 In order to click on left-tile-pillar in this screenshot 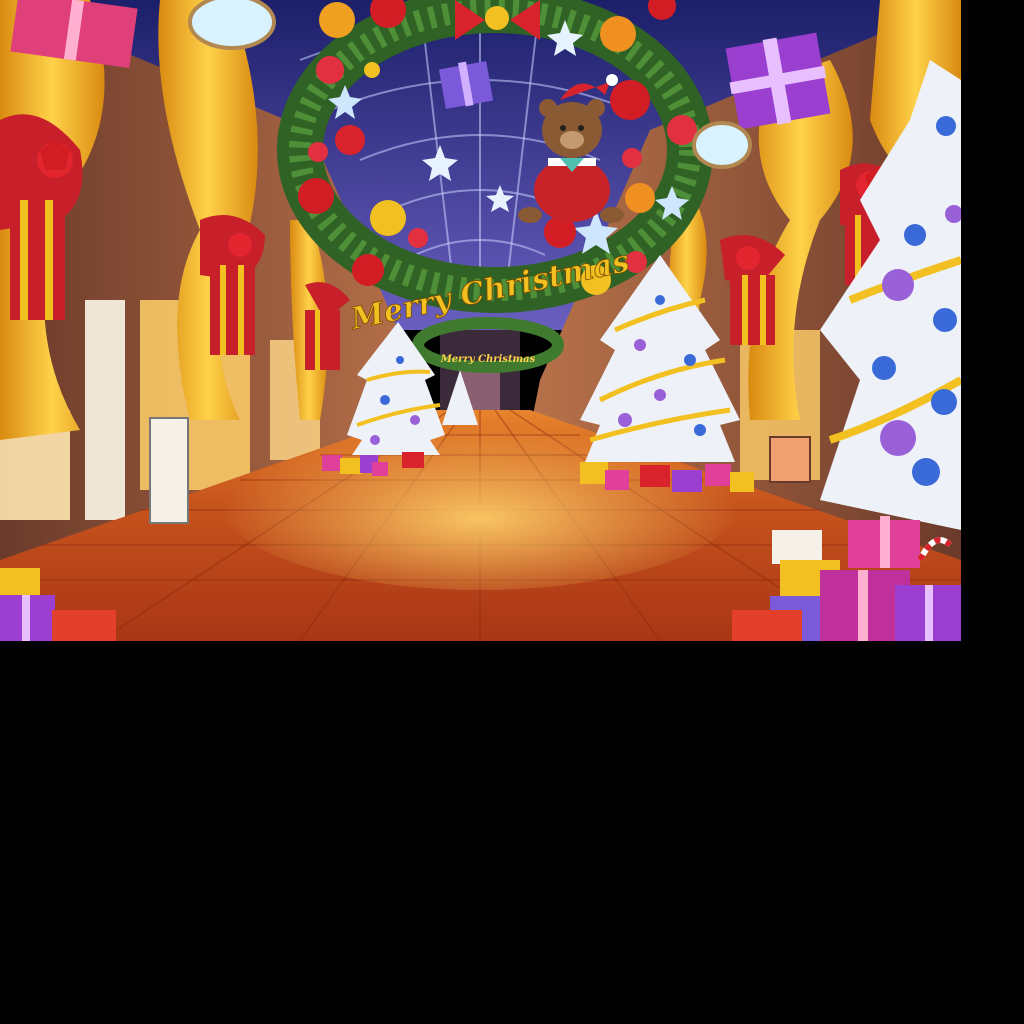, I will do `click(105, 410)`.